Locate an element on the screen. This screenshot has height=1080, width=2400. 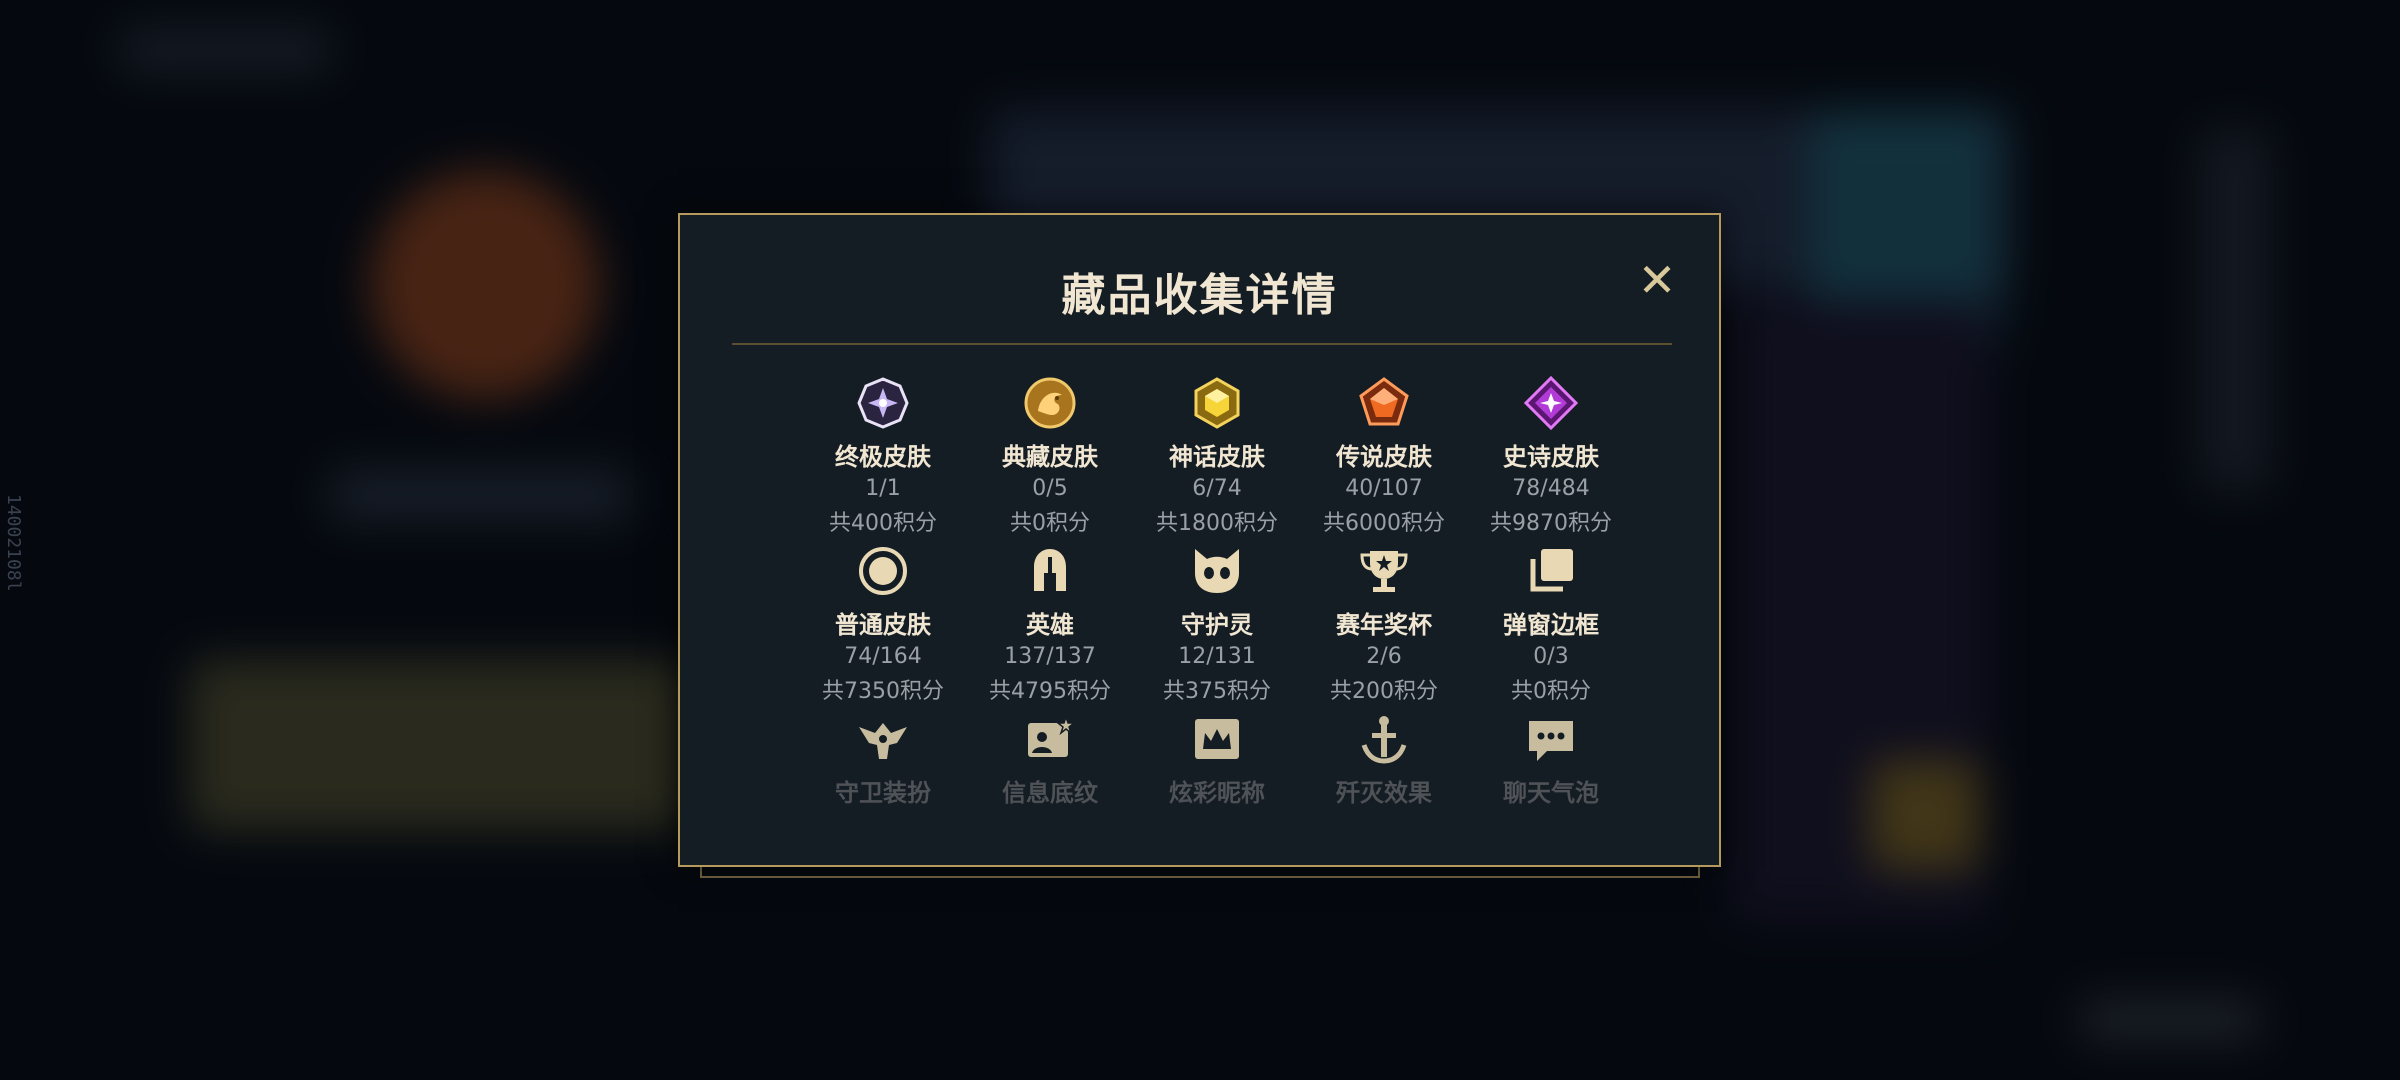
modal-underline-frame is located at coordinates (1200, 872).